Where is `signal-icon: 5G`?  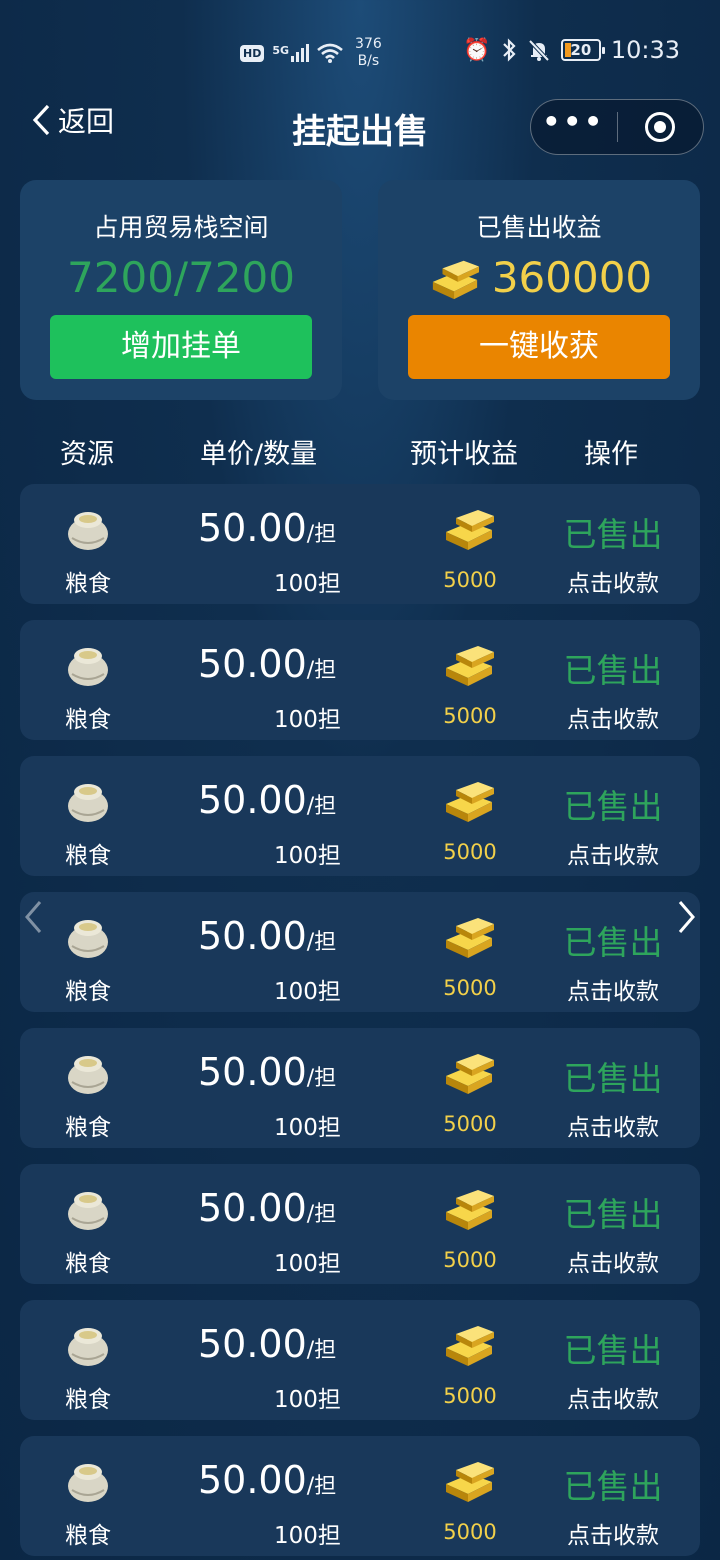 signal-icon: 5G is located at coordinates (291, 53).